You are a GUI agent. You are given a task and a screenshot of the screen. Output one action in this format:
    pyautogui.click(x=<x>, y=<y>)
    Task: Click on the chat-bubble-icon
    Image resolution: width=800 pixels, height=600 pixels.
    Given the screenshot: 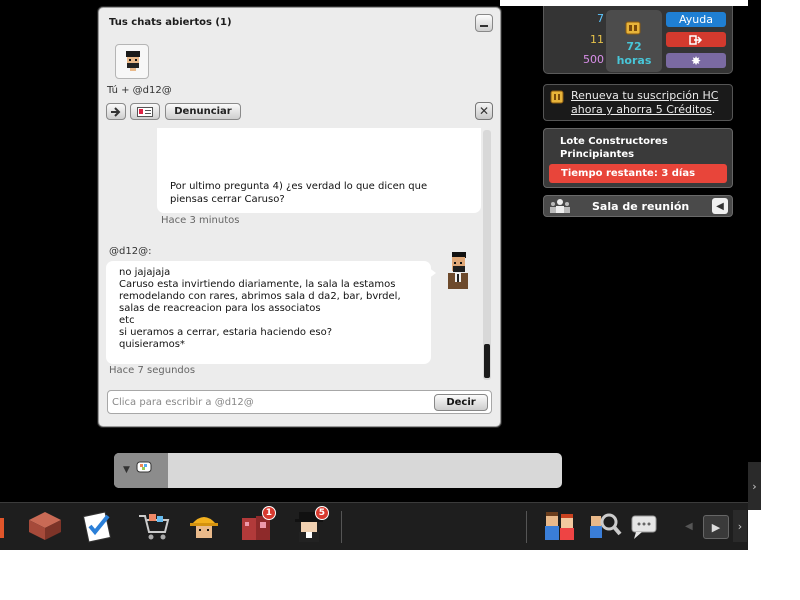 What is the action you would take?
    pyautogui.click(x=644, y=527)
    